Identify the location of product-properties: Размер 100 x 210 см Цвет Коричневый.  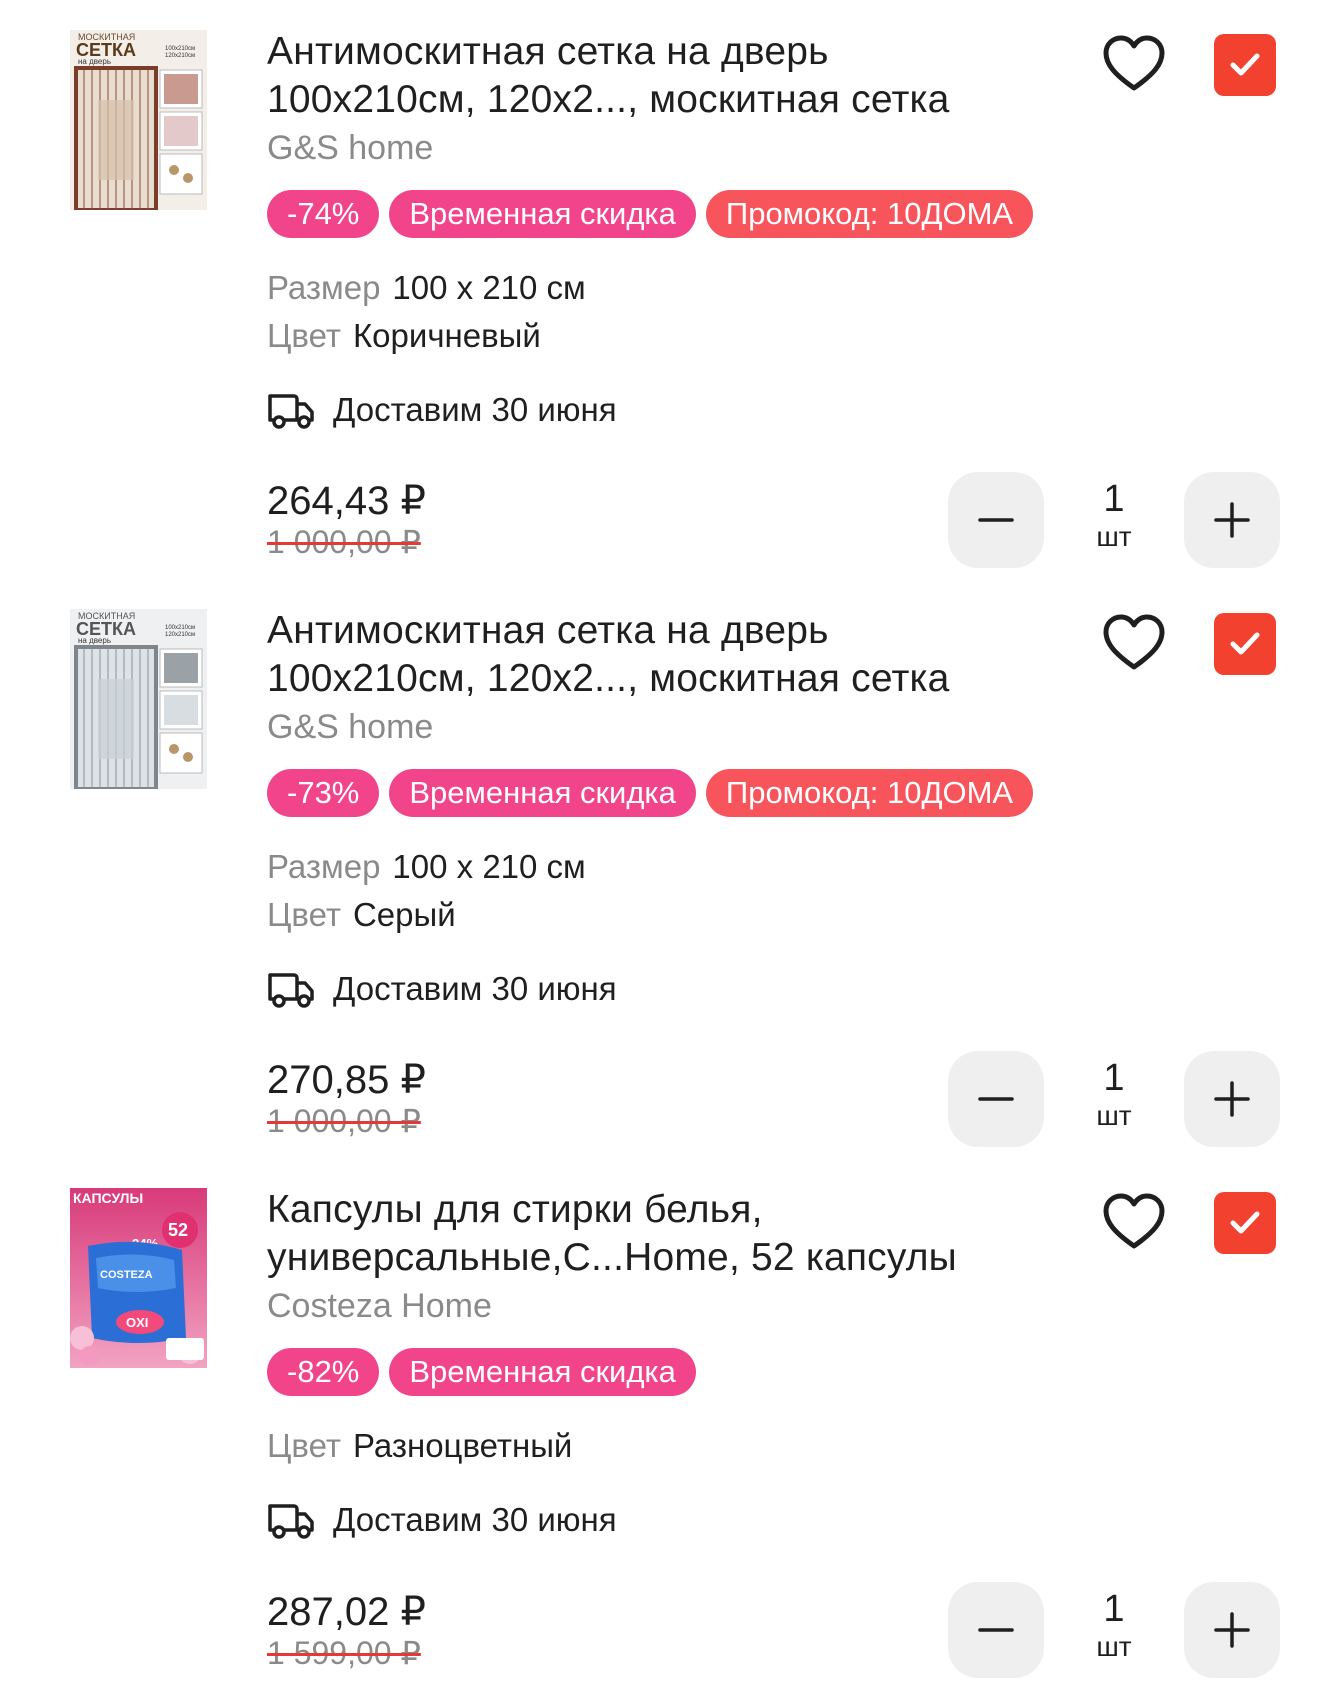
(662, 312).